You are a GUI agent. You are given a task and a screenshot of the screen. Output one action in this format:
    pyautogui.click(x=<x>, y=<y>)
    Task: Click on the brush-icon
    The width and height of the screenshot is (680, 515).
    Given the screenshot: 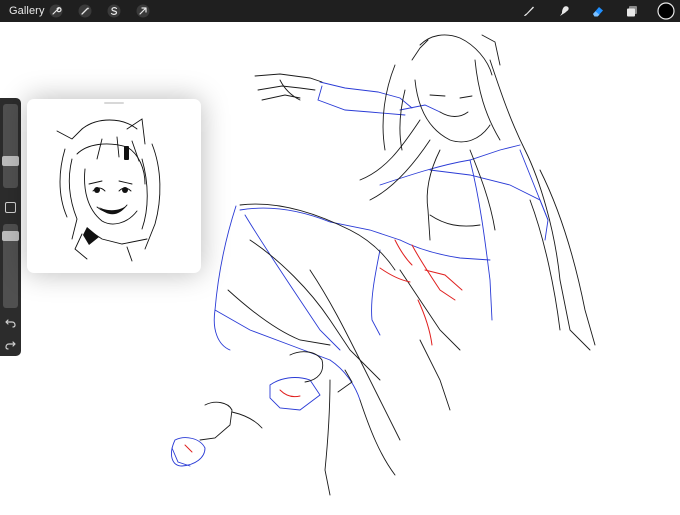 What is the action you would take?
    pyautogui.click(x=529, y=11)
    